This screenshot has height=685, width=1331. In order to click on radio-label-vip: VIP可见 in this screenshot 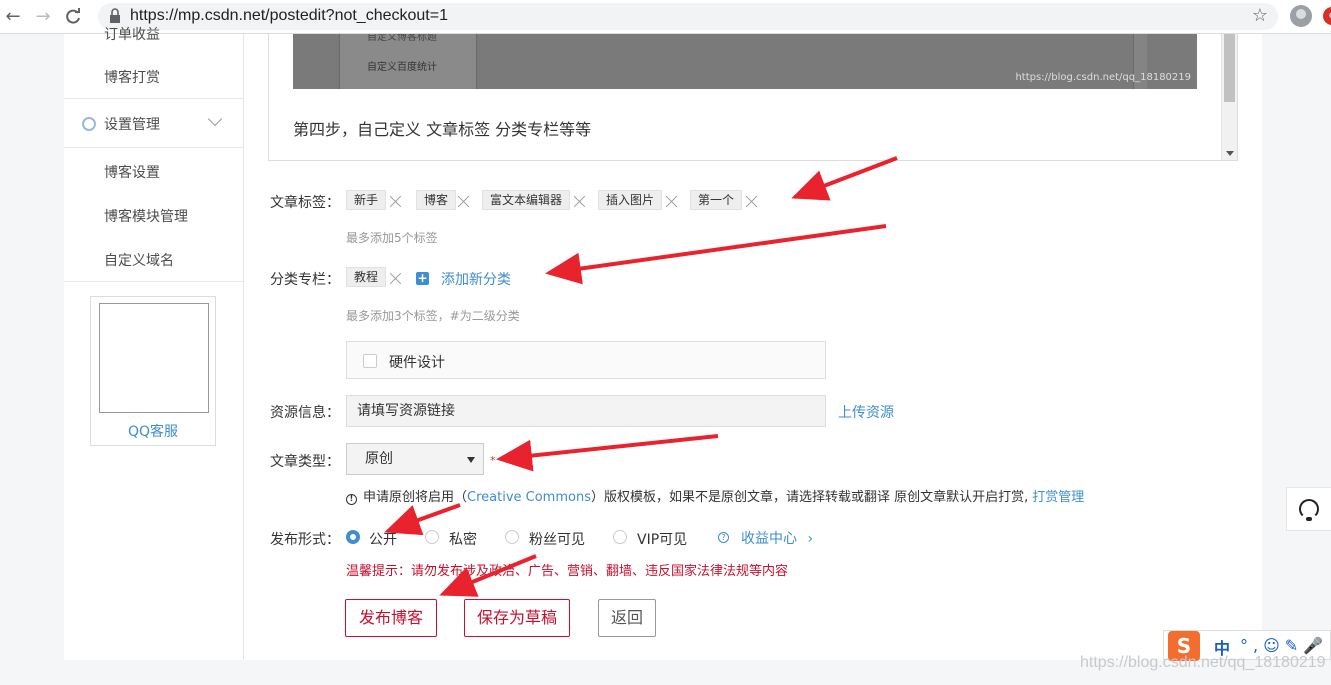, I will do `click(662, 540)`.